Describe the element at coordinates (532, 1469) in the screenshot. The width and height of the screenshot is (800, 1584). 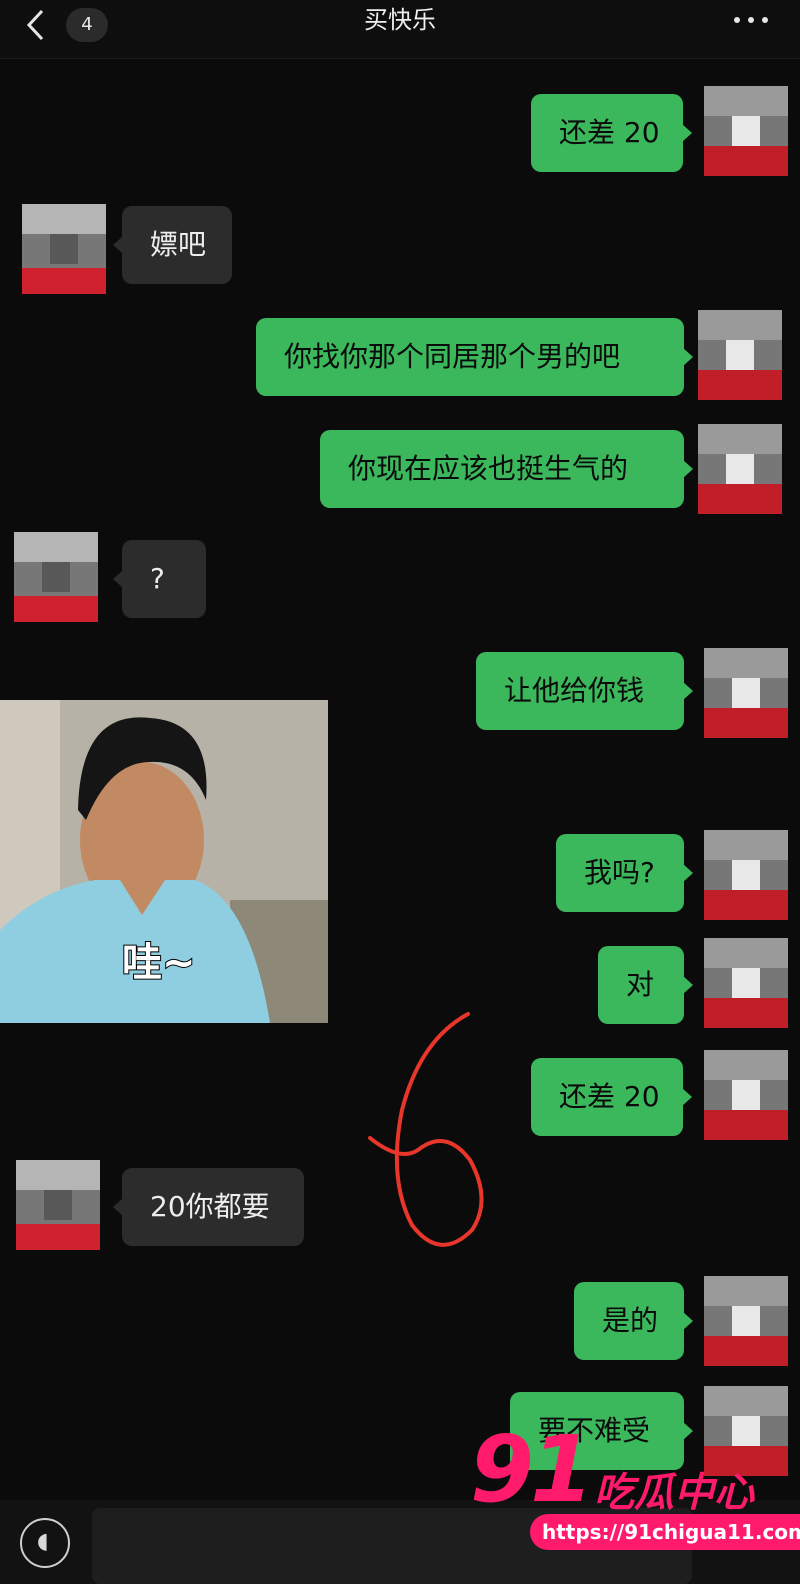
I see `watermark-logo-number: 91` at that location.